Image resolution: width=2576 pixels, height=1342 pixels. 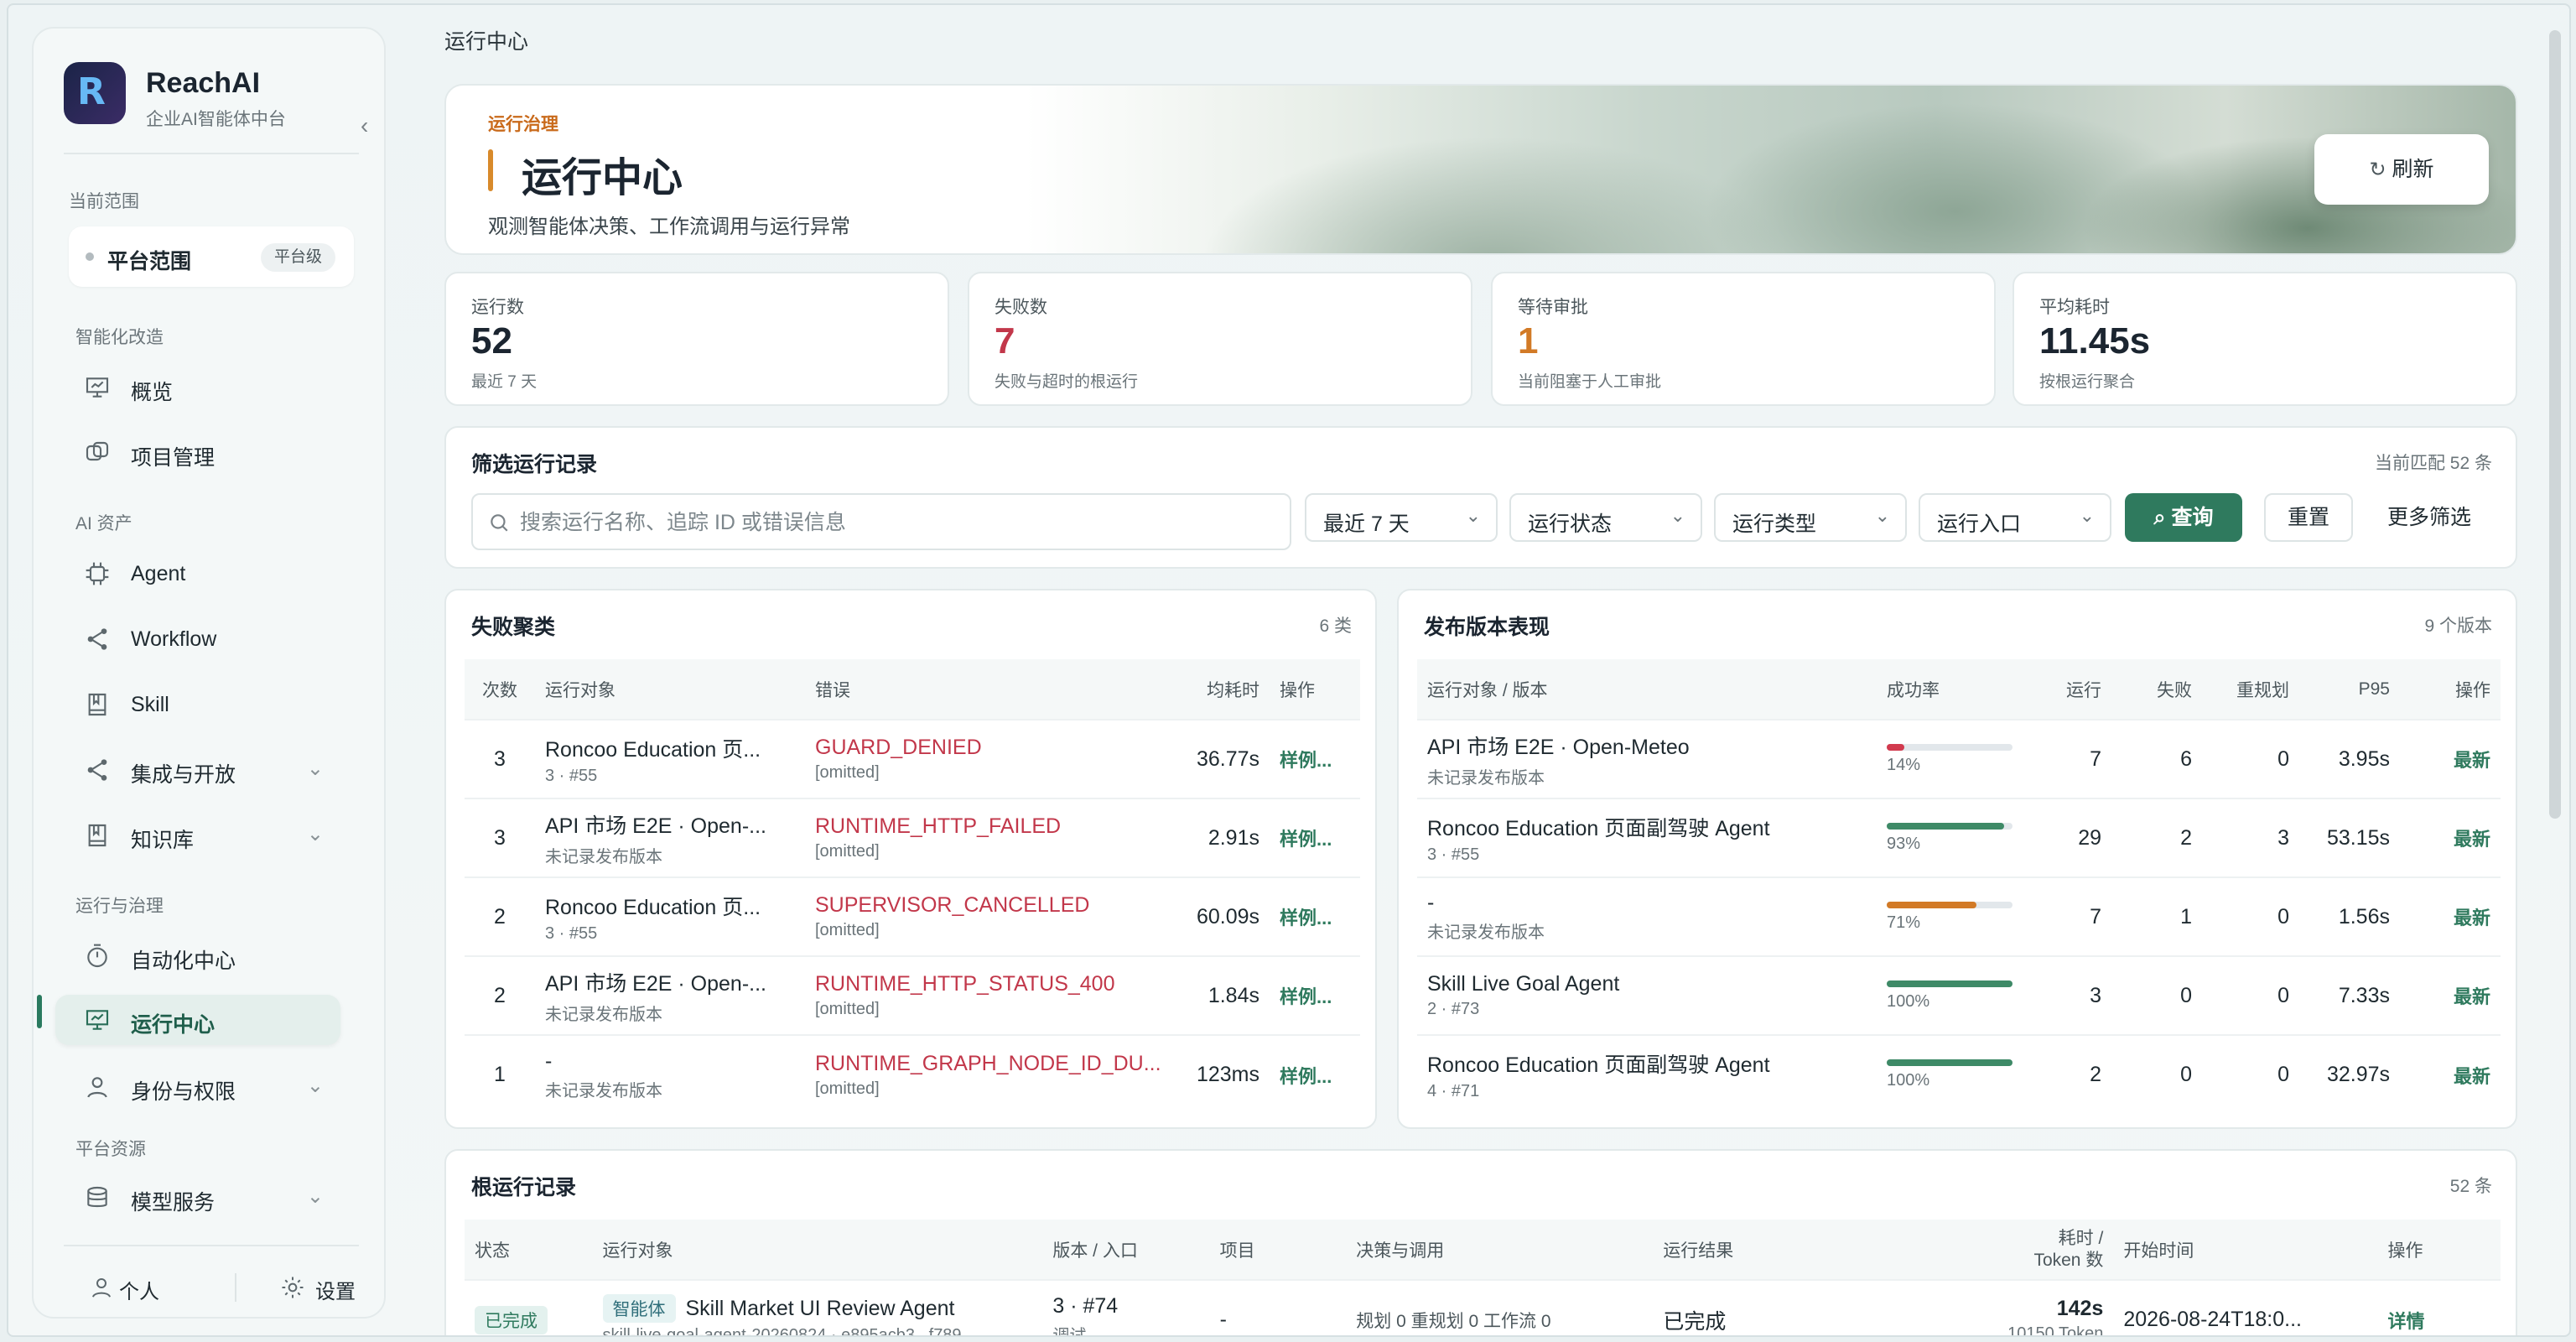 What do you see at coordinates (2401, 169) in the screenshot?
I see `refresh-button: ↻ 刷新` at bounding box center [2401, 169].